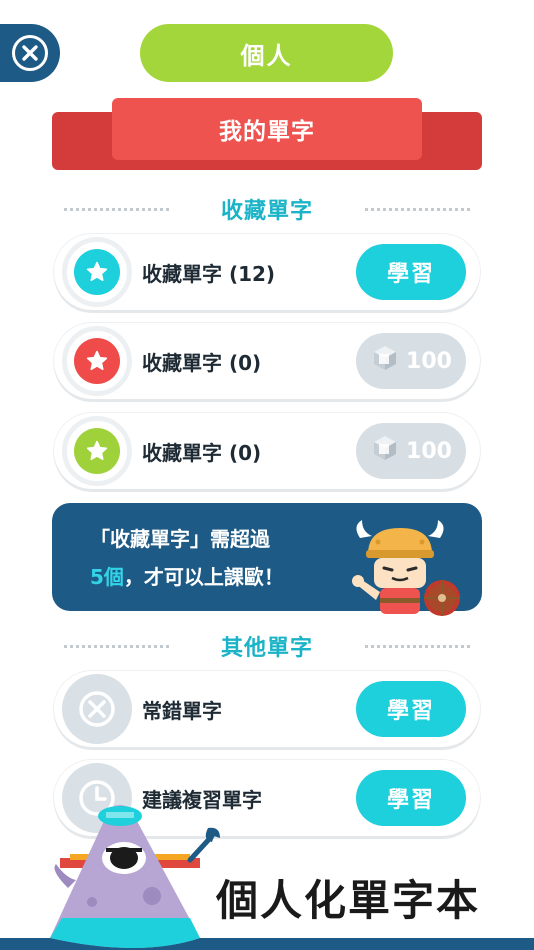  I want to click on other-section-title: 其他單字, so click(266, 648).